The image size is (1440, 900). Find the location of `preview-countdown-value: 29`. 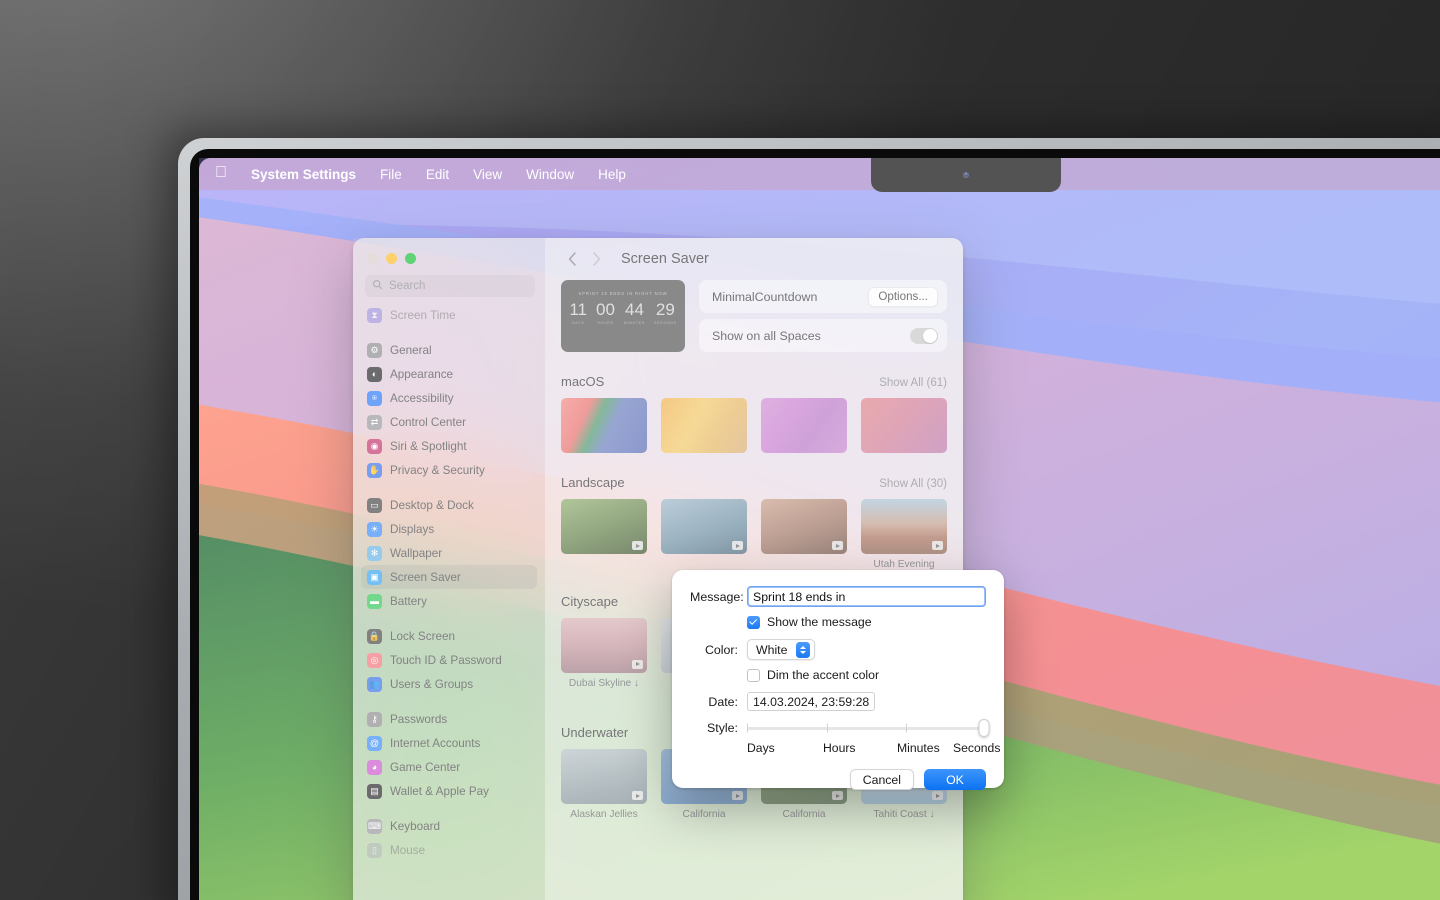

preview-countdown-value: 29 is located at coordinates (665, 309).